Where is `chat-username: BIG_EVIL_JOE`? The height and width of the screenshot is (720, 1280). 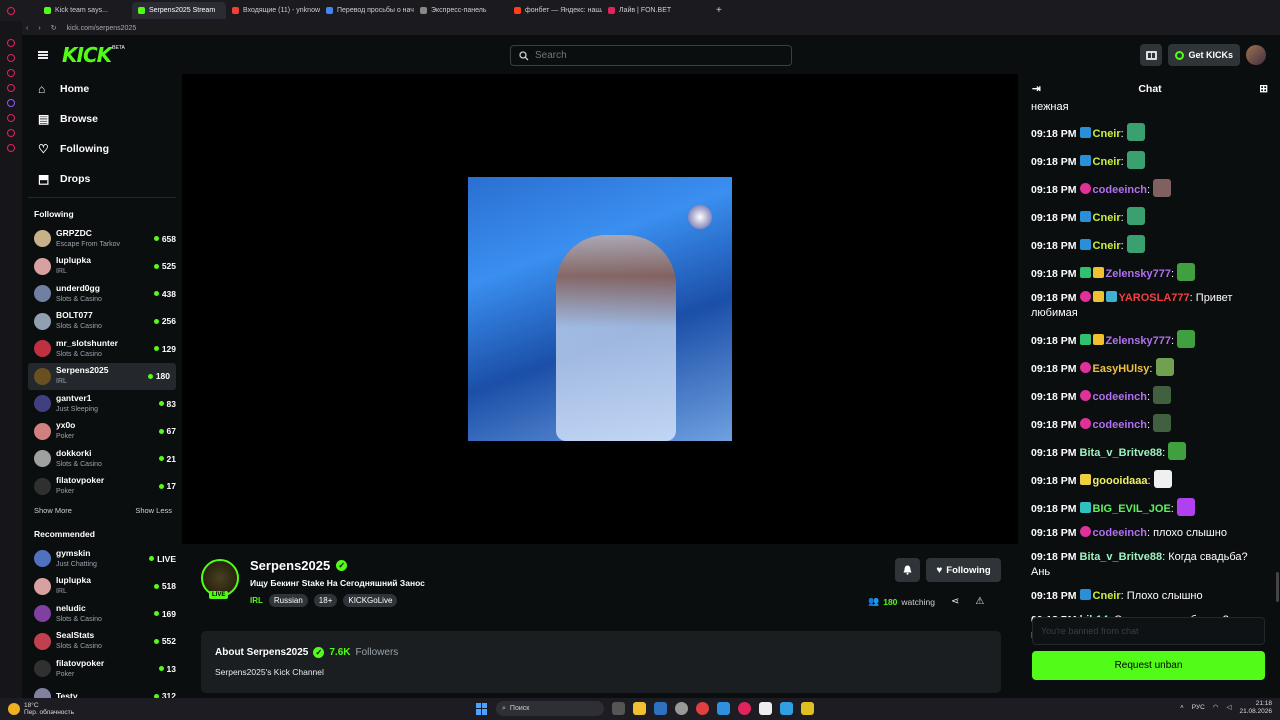 chat-username: BIG_EVIL_JOE is located at coordinates (1132, 509).